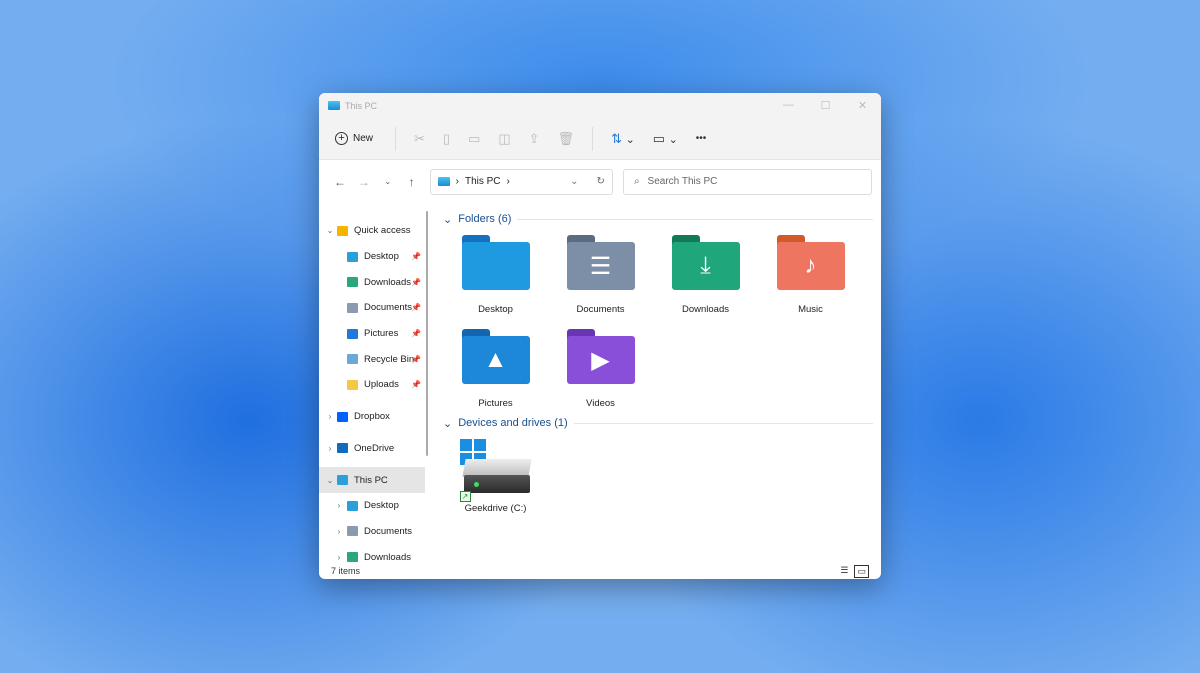  I want to click on hard-drive-icon: ↗, so click(495, 470).